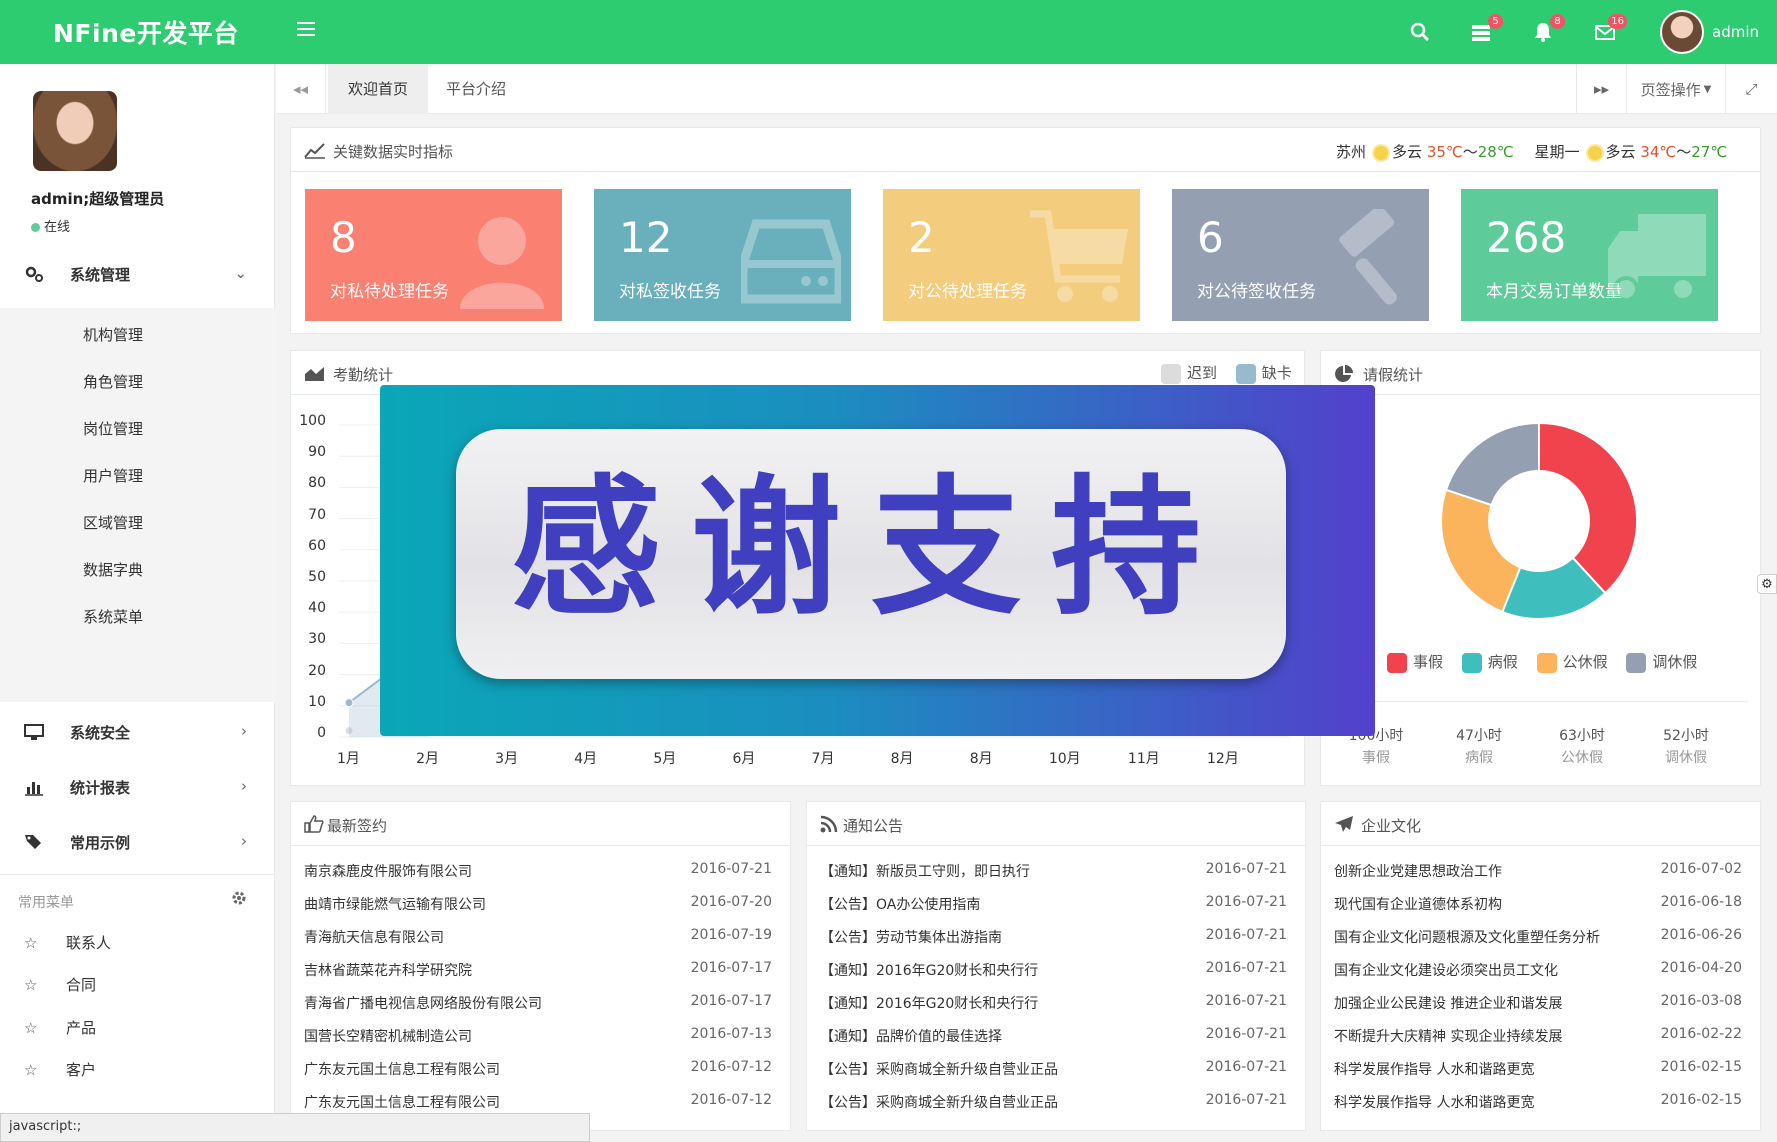 The height and width of the screenshot is (1142, 1777). What do you see at coordinates (137, 842) in the screenshot?
I see `menu-common-examples: 常用示例 ›` at bounding box center [137, 842].